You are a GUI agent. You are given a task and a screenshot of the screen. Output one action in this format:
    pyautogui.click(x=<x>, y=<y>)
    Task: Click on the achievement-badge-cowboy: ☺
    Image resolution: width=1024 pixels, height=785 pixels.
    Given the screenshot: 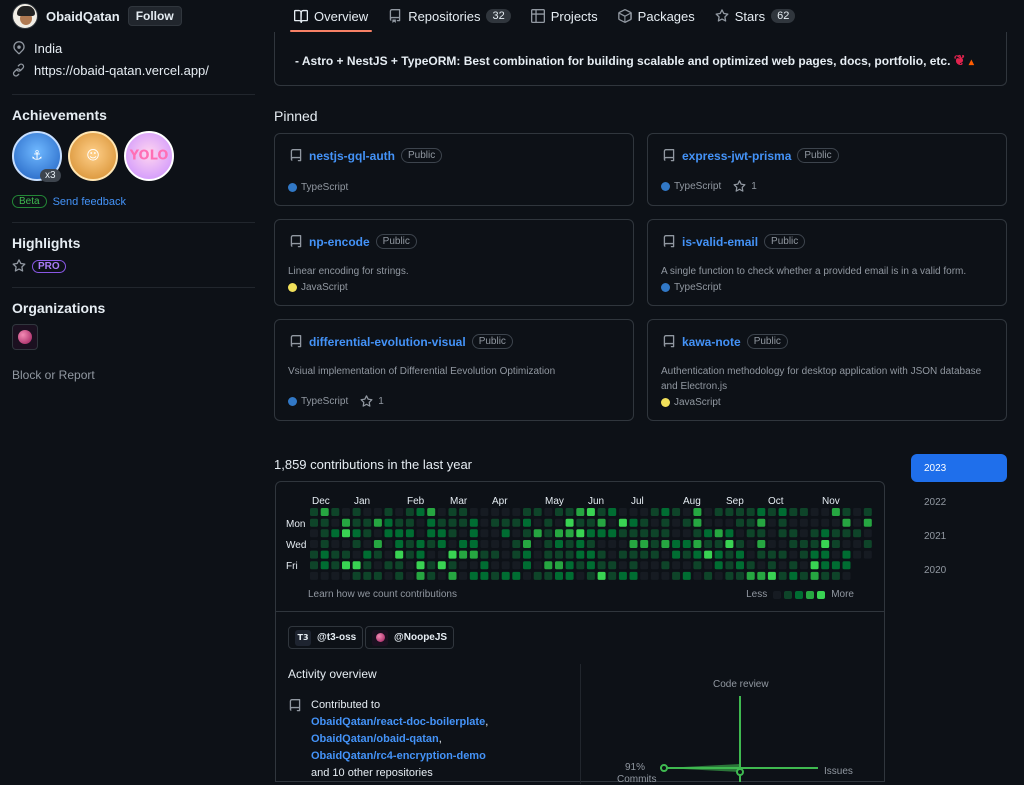 What is the action you would take?
    pyautogui.click(x=93, y=156)
    